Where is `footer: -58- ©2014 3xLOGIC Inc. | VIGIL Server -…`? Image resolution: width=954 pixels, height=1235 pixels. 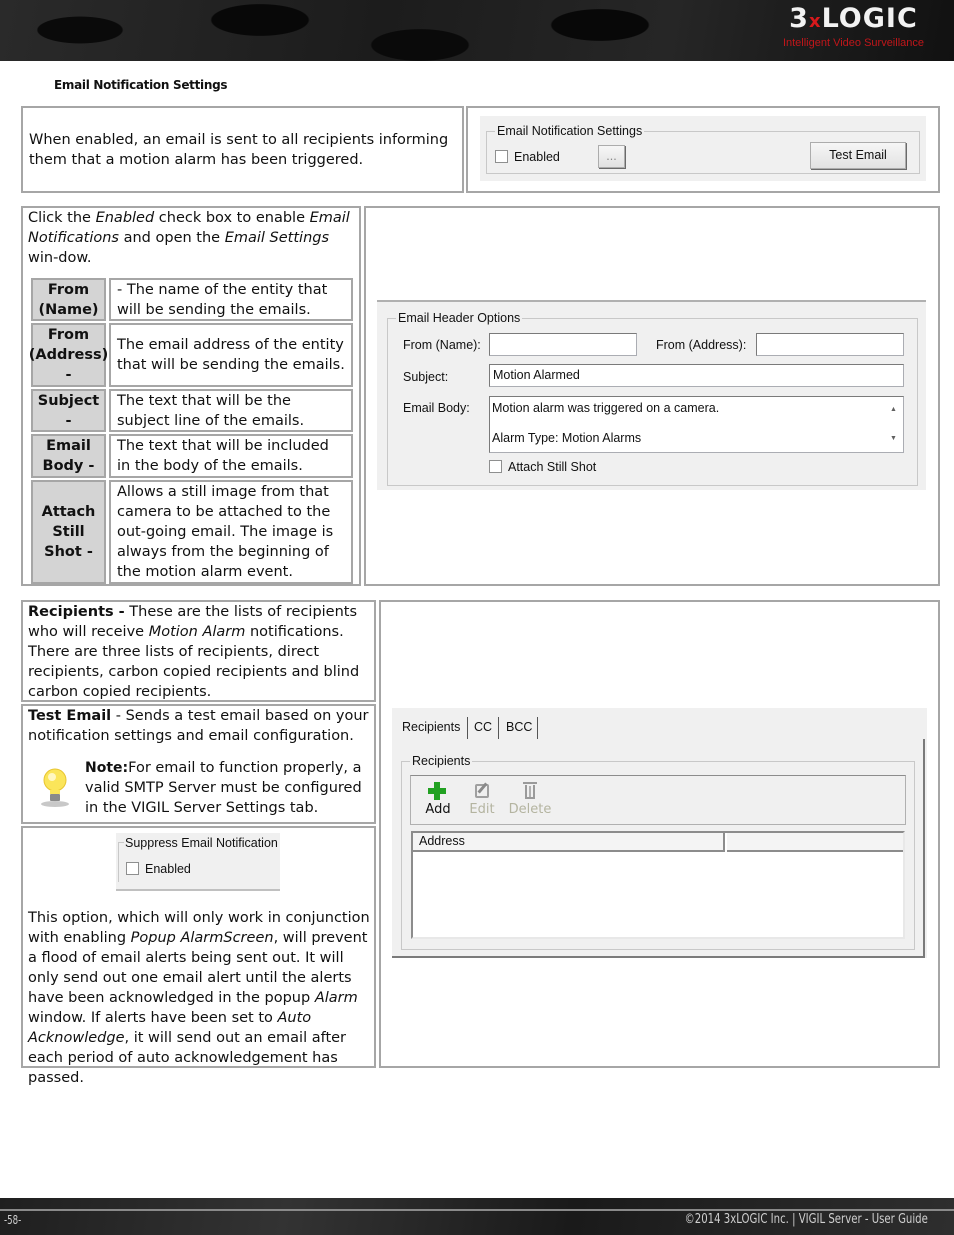
footer: -58- ©2014 3xLOGIC Inc. | VIGIL Server -… is located at coordinates (477, 1216).